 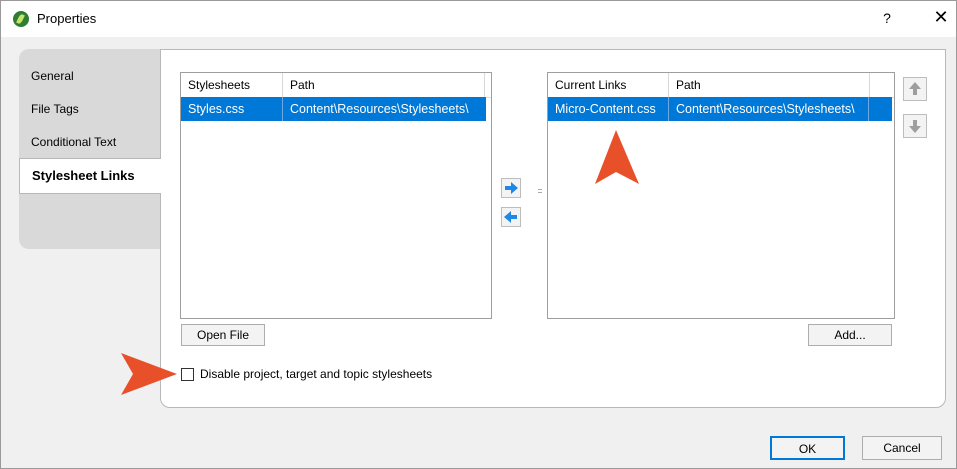 What do you see at coordinates (90, 176) in the screenshot?
I see `tab-stylesheet-links: Stylesheet Links` at bounding box center [90, 176].